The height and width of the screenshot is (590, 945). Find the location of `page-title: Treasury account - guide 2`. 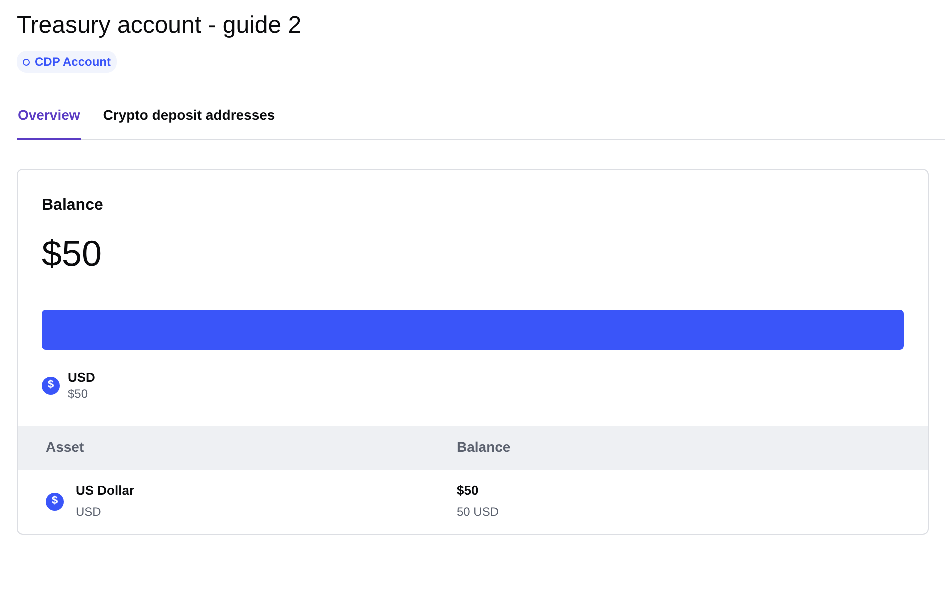

page-title: Treasury account - guide 2 is located at coordinates (160, 26).